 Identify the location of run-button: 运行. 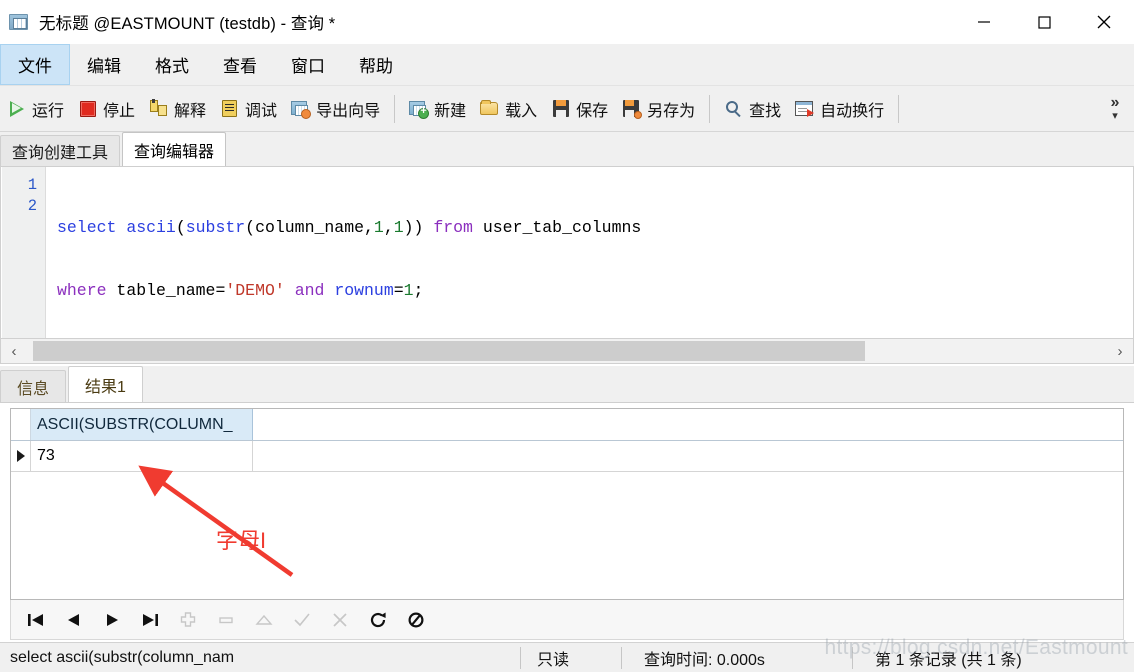
(35, 109).